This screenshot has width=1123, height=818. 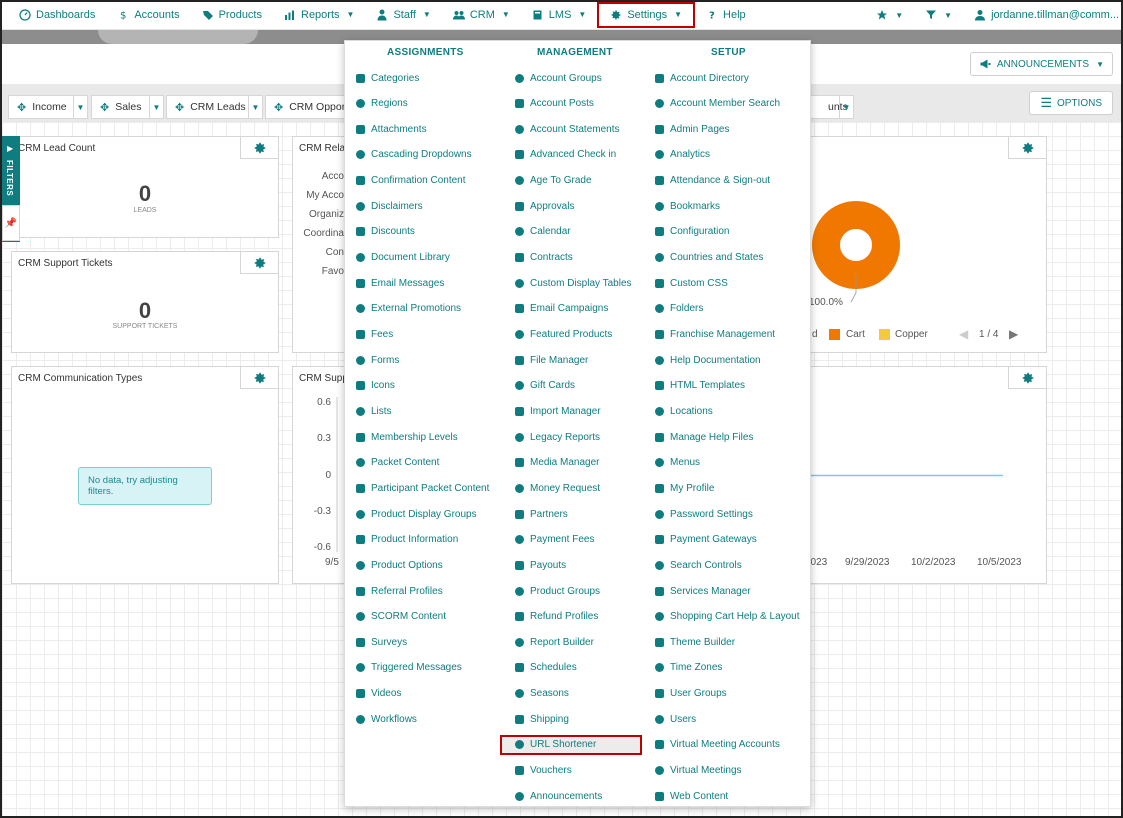 What do you see at coordinates (815, 334) in the screenshot?
I see `legend-entry: d` at bounding box center [815, 334].